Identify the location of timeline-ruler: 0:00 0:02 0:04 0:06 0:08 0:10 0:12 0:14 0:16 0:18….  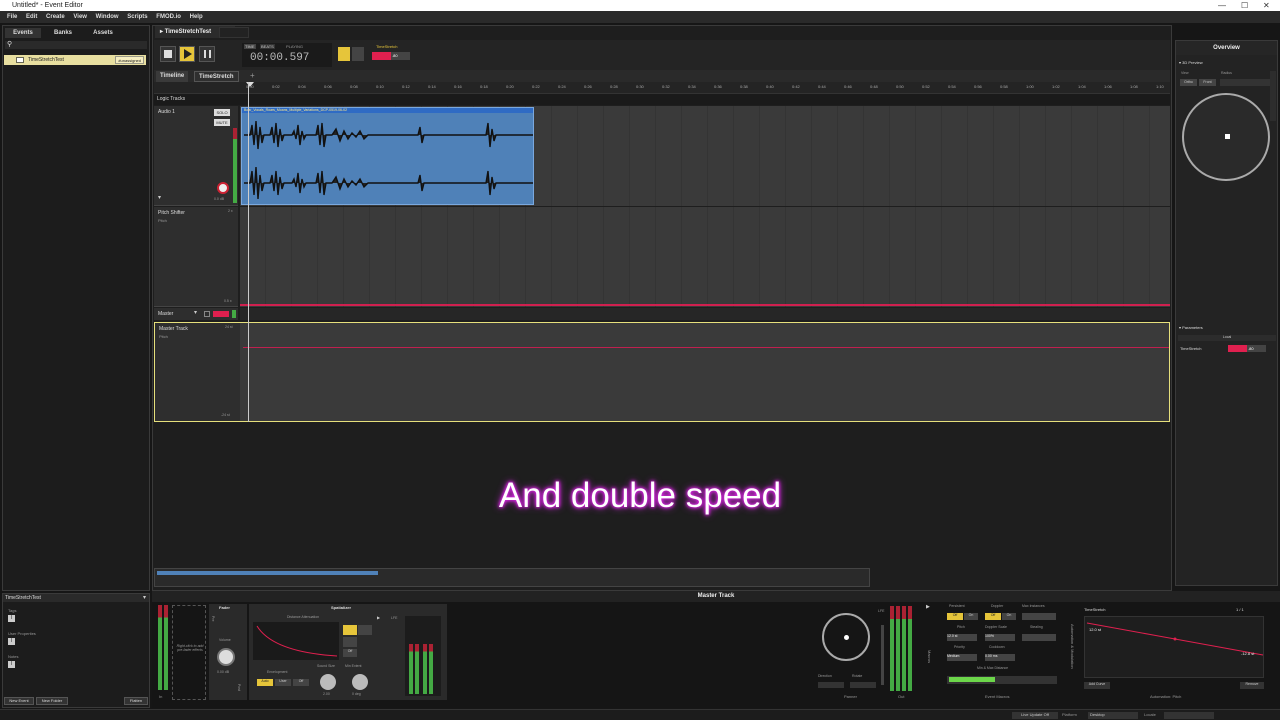
(662, 88).